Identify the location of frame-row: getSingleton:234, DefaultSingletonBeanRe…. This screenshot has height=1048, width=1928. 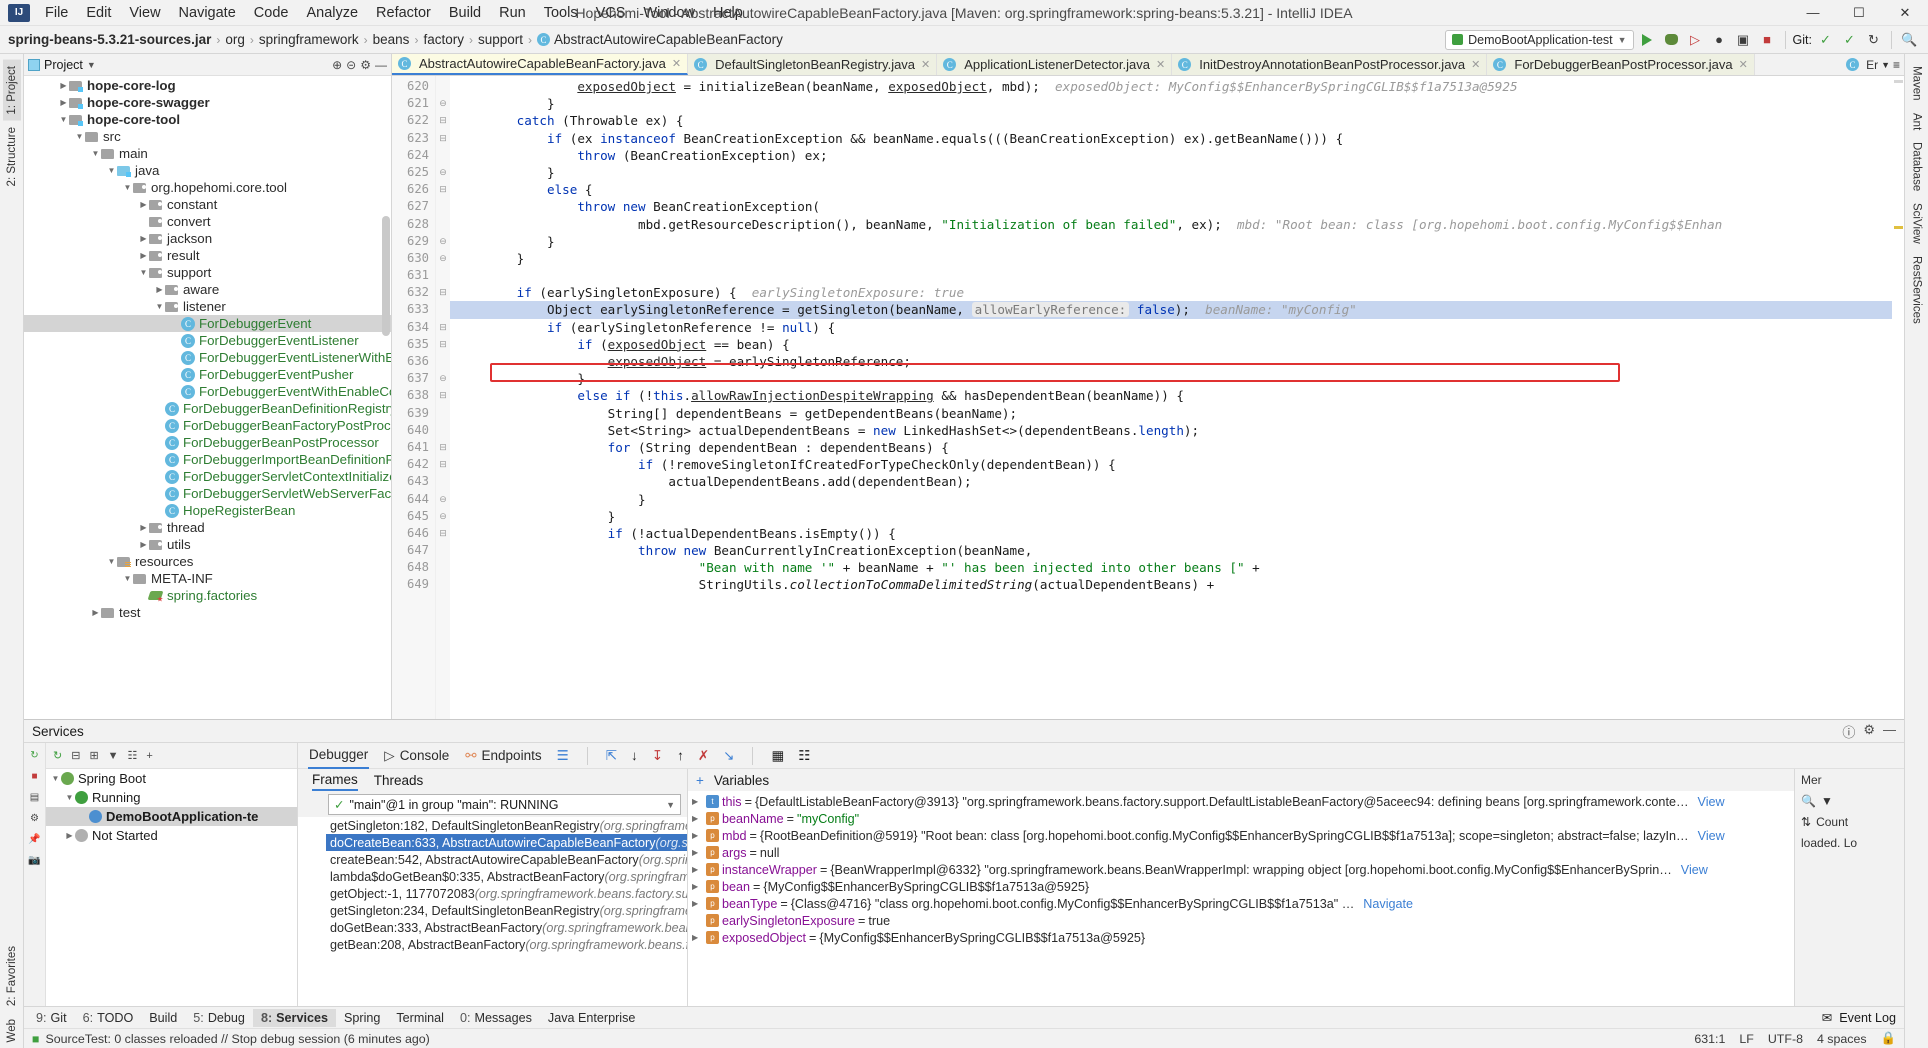
(506, 910).